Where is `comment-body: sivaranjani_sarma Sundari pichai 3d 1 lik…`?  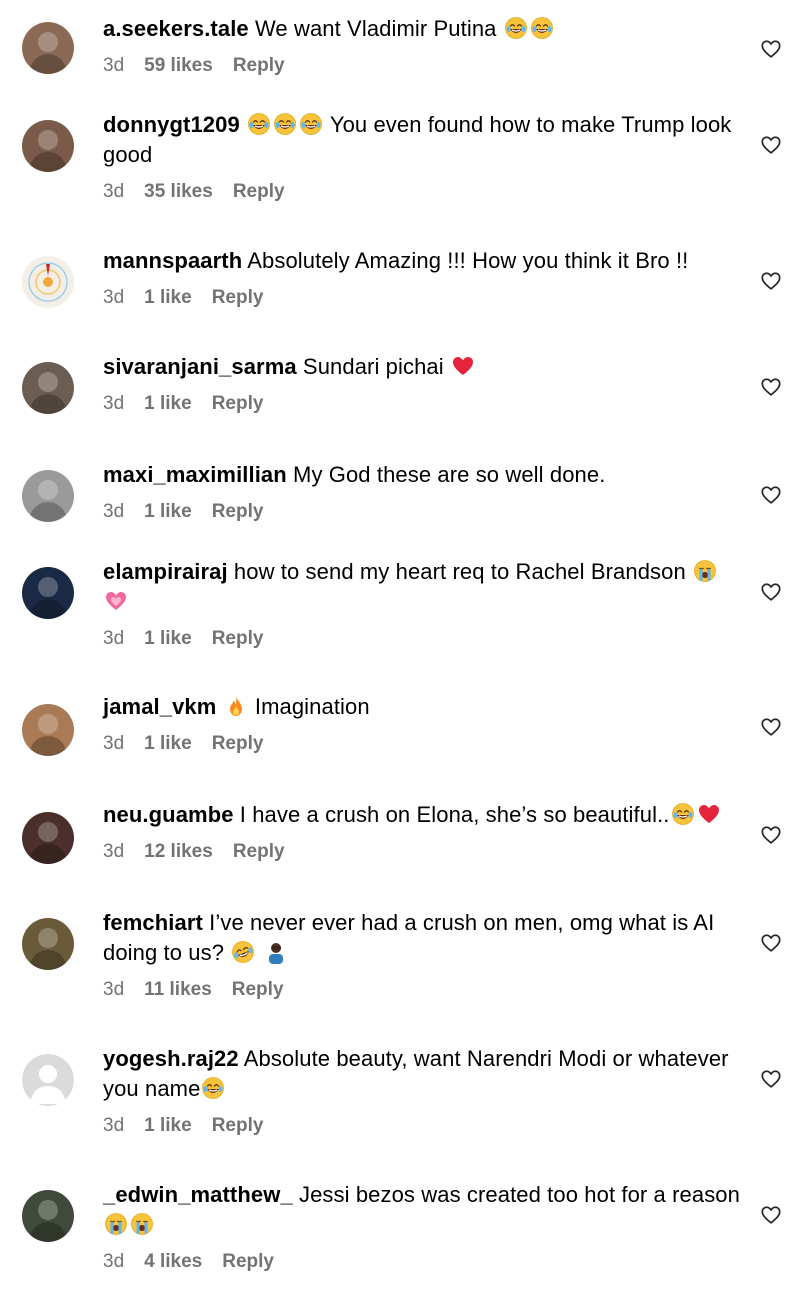
comment-body: sivaranjani_sarma Sundari pichai 3d 1 lik… is located at coordinates (423, 384).